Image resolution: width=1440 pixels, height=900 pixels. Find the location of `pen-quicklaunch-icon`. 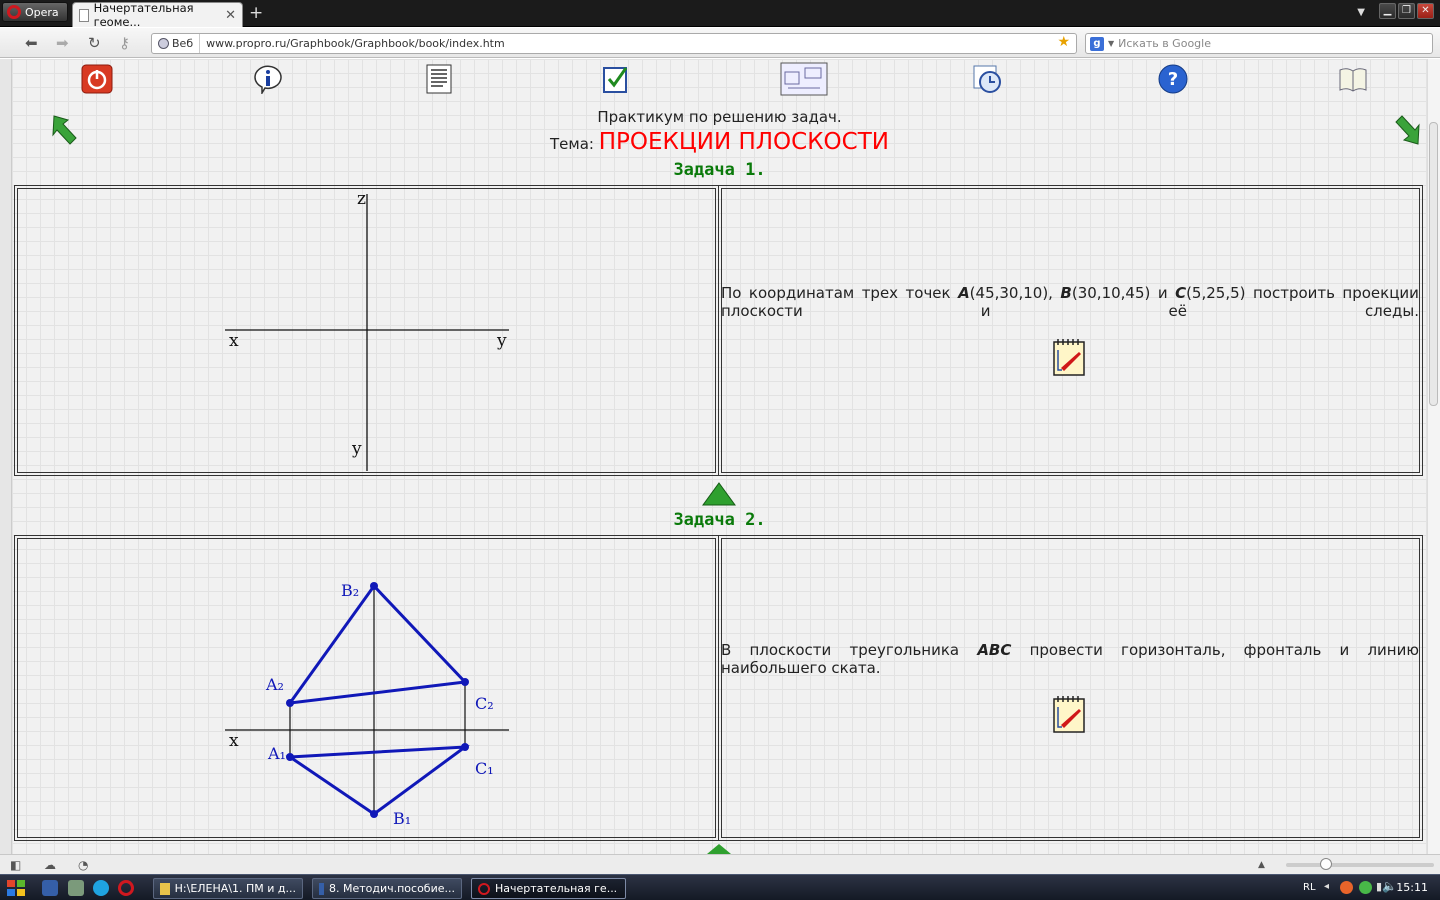

pen-quicklaunch-icon is located at coordinates (76, 888).